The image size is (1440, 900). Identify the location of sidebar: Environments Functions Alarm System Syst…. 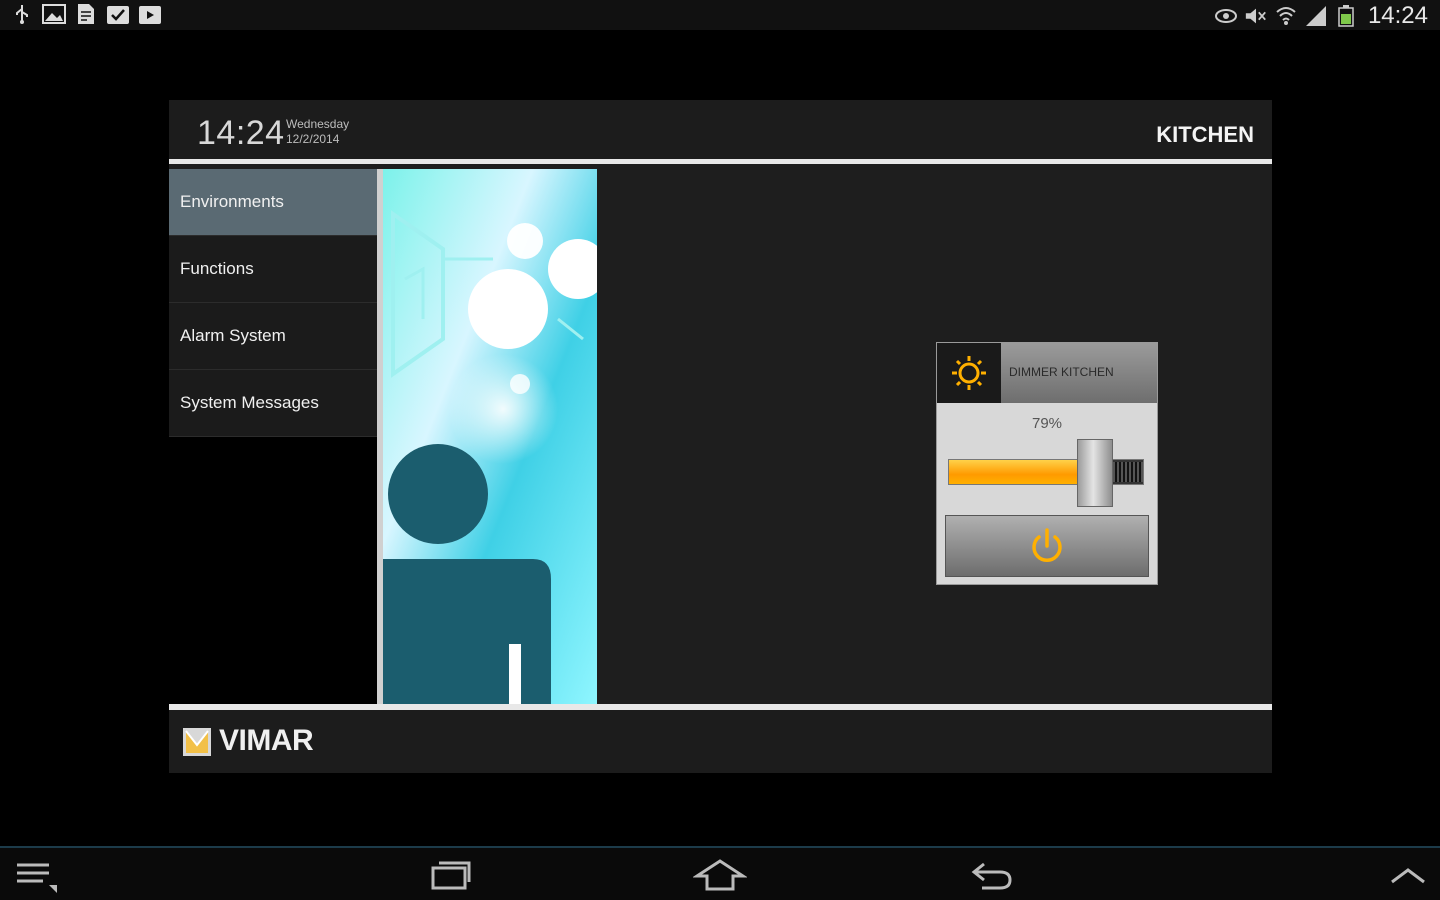
(273, 436).